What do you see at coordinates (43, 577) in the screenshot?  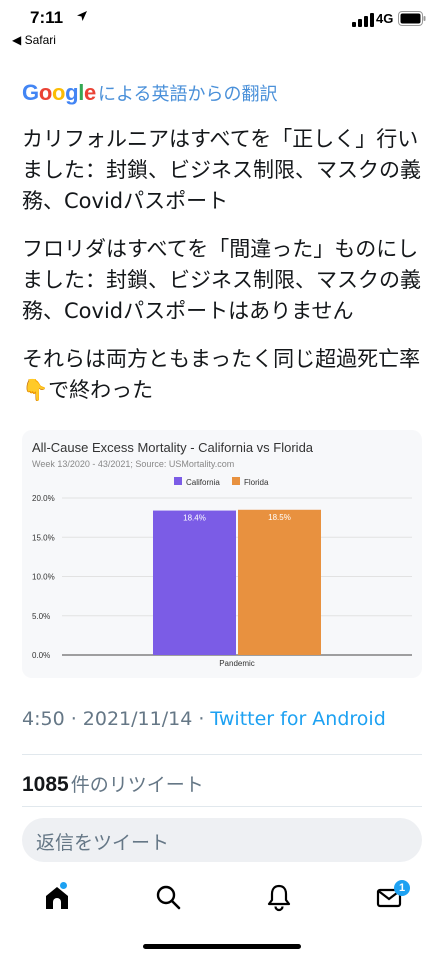 I see `y-tick-label: 10.0%` at bounding box center [43, 577].